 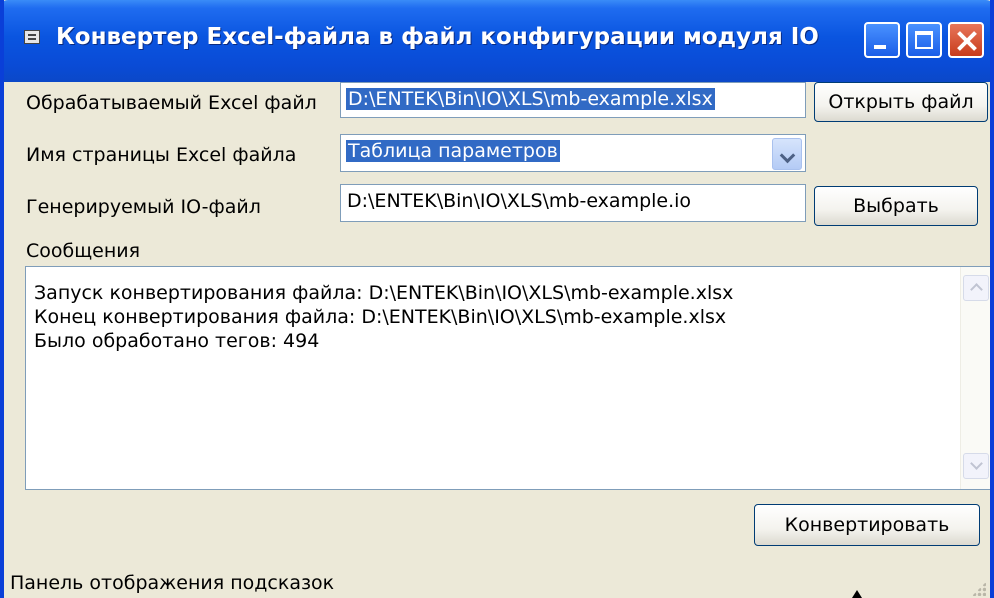 I want to click on choose-file-button-label: Выбрать, so click(x=896, y=206).